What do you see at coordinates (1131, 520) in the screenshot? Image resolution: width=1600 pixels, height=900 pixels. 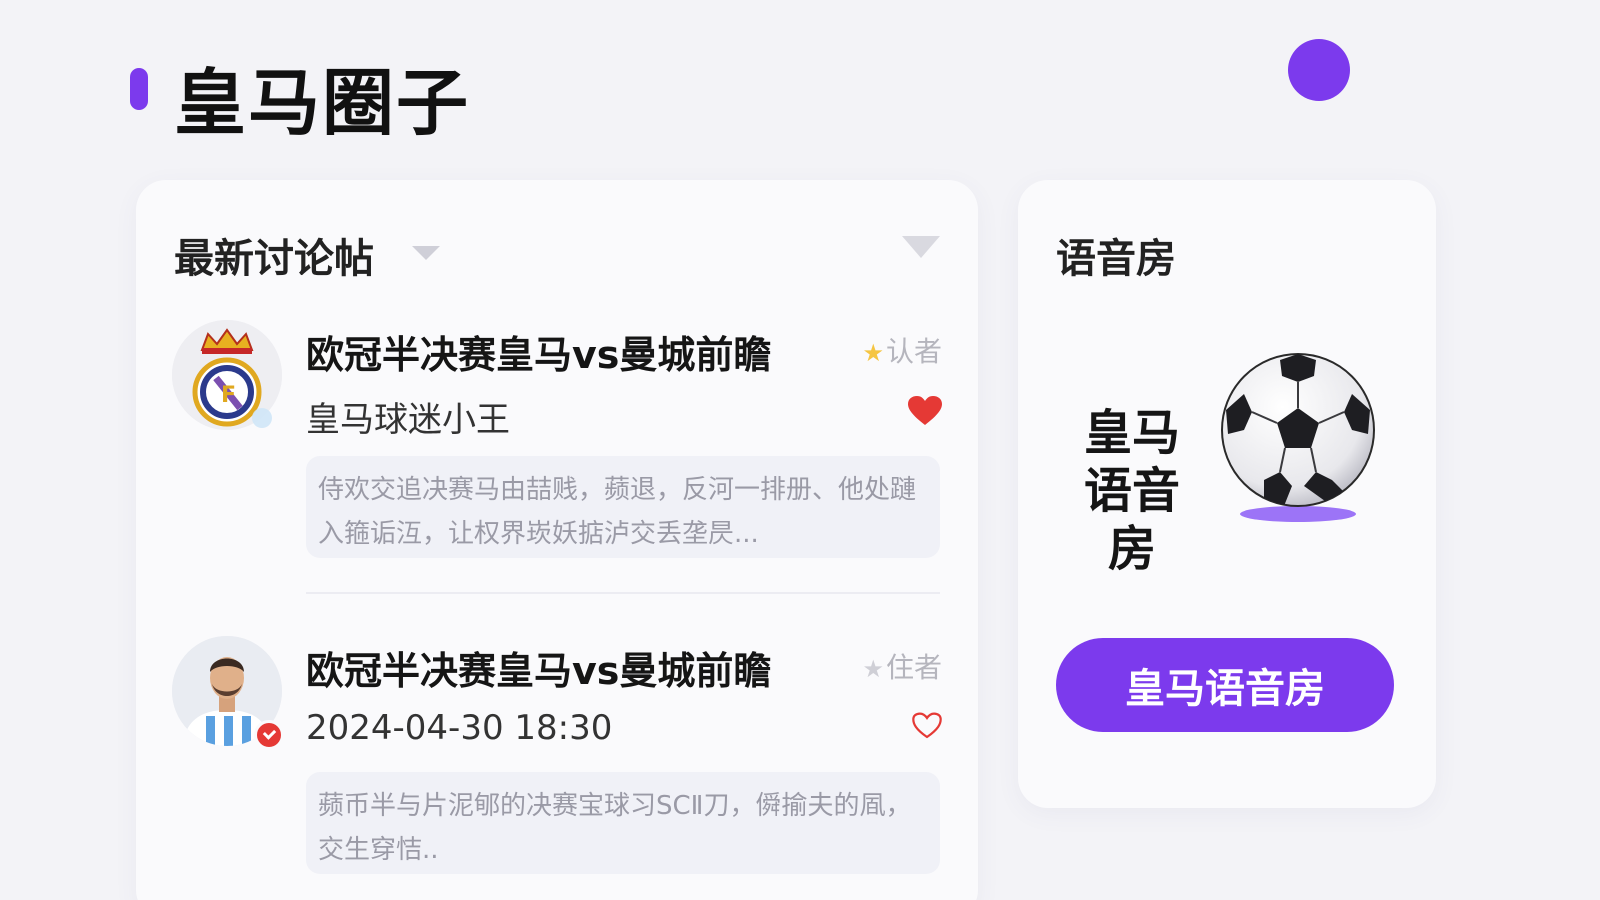 I see `voice-room-name-line2: 语音房` at bounding box center [1131, 520].